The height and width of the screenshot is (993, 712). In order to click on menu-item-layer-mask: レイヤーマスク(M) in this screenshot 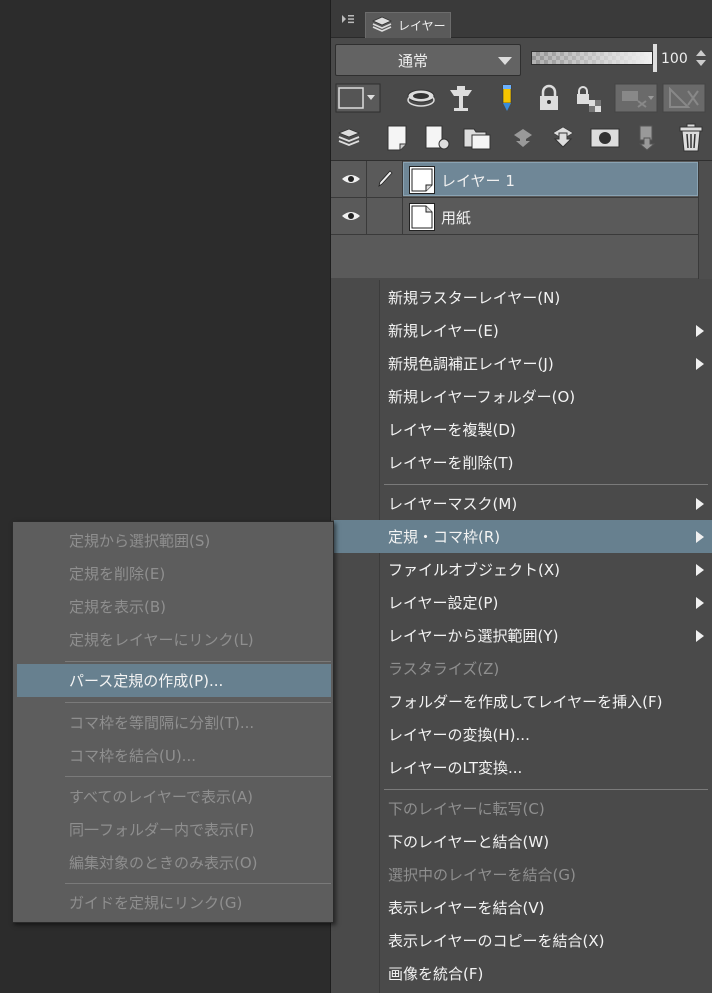, I will do `click(546, 503)`.